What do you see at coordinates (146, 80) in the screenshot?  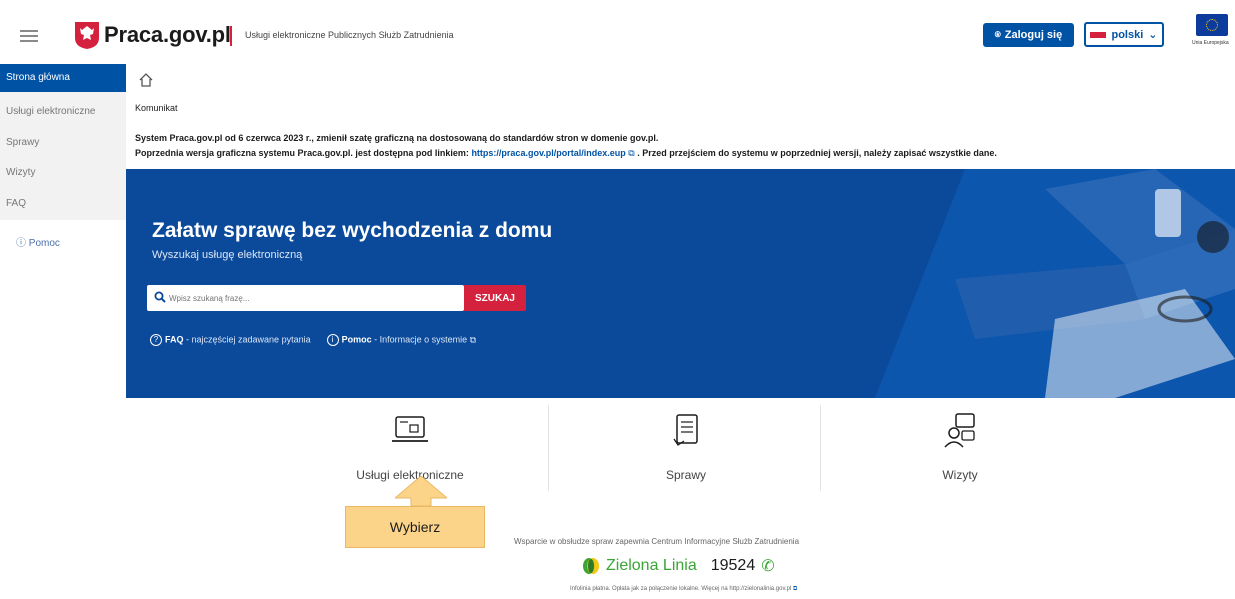 I see `home-icon` at bounding box center [146, 80].